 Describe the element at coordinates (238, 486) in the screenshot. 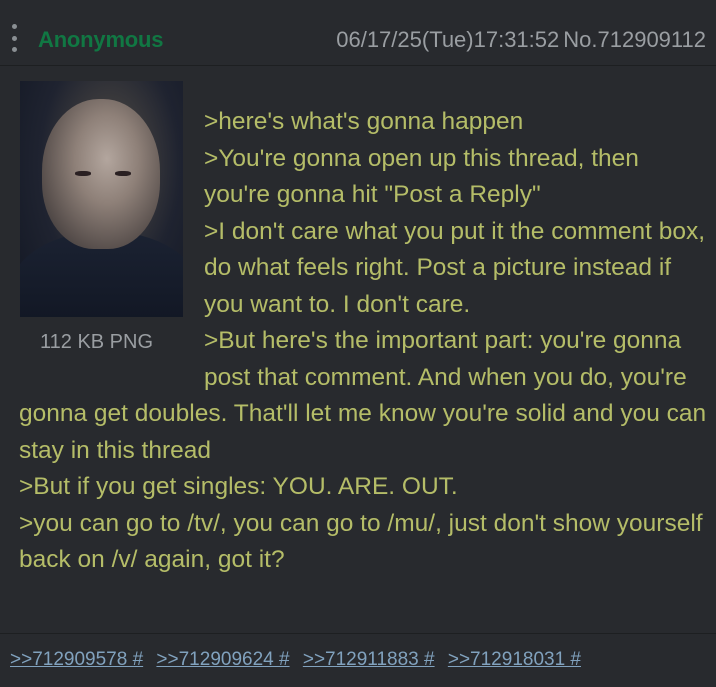

I see `greentext-line: >But if you get singles: YOU. ARE. OUT.` at that location.